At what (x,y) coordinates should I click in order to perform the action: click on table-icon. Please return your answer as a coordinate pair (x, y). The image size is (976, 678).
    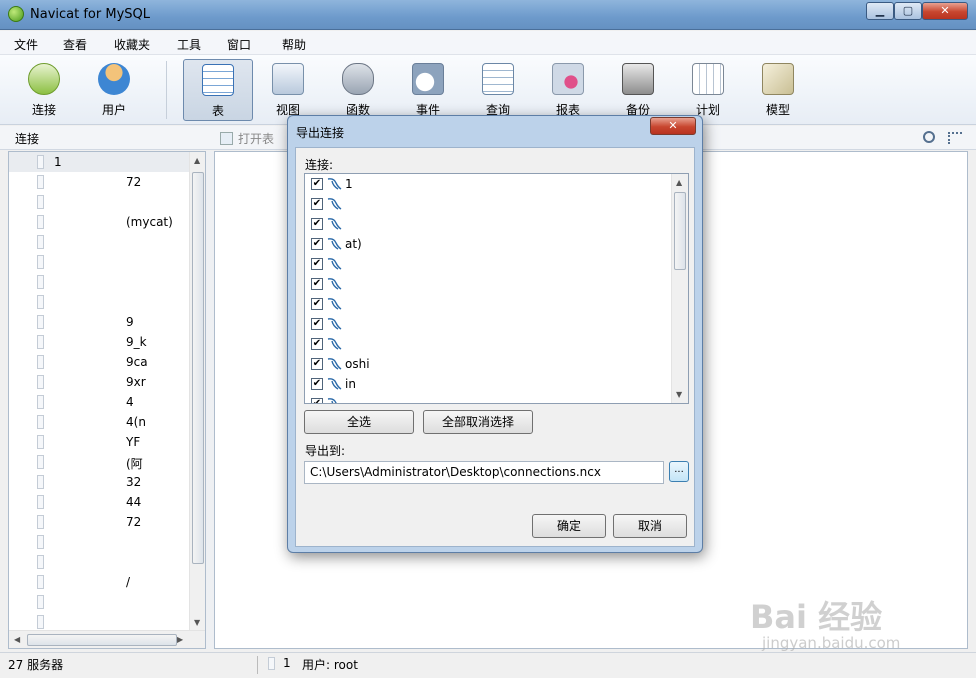
    Looking at the image, I should click on (218, 80).